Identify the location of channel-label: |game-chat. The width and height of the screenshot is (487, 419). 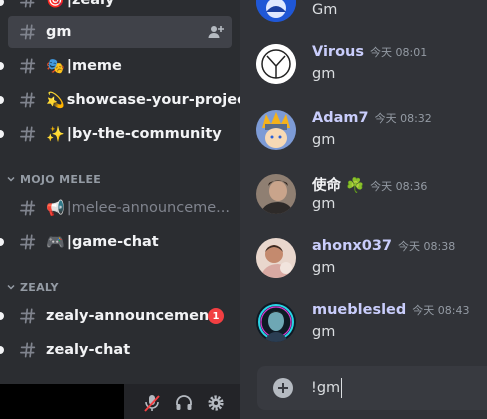
(112, 242).